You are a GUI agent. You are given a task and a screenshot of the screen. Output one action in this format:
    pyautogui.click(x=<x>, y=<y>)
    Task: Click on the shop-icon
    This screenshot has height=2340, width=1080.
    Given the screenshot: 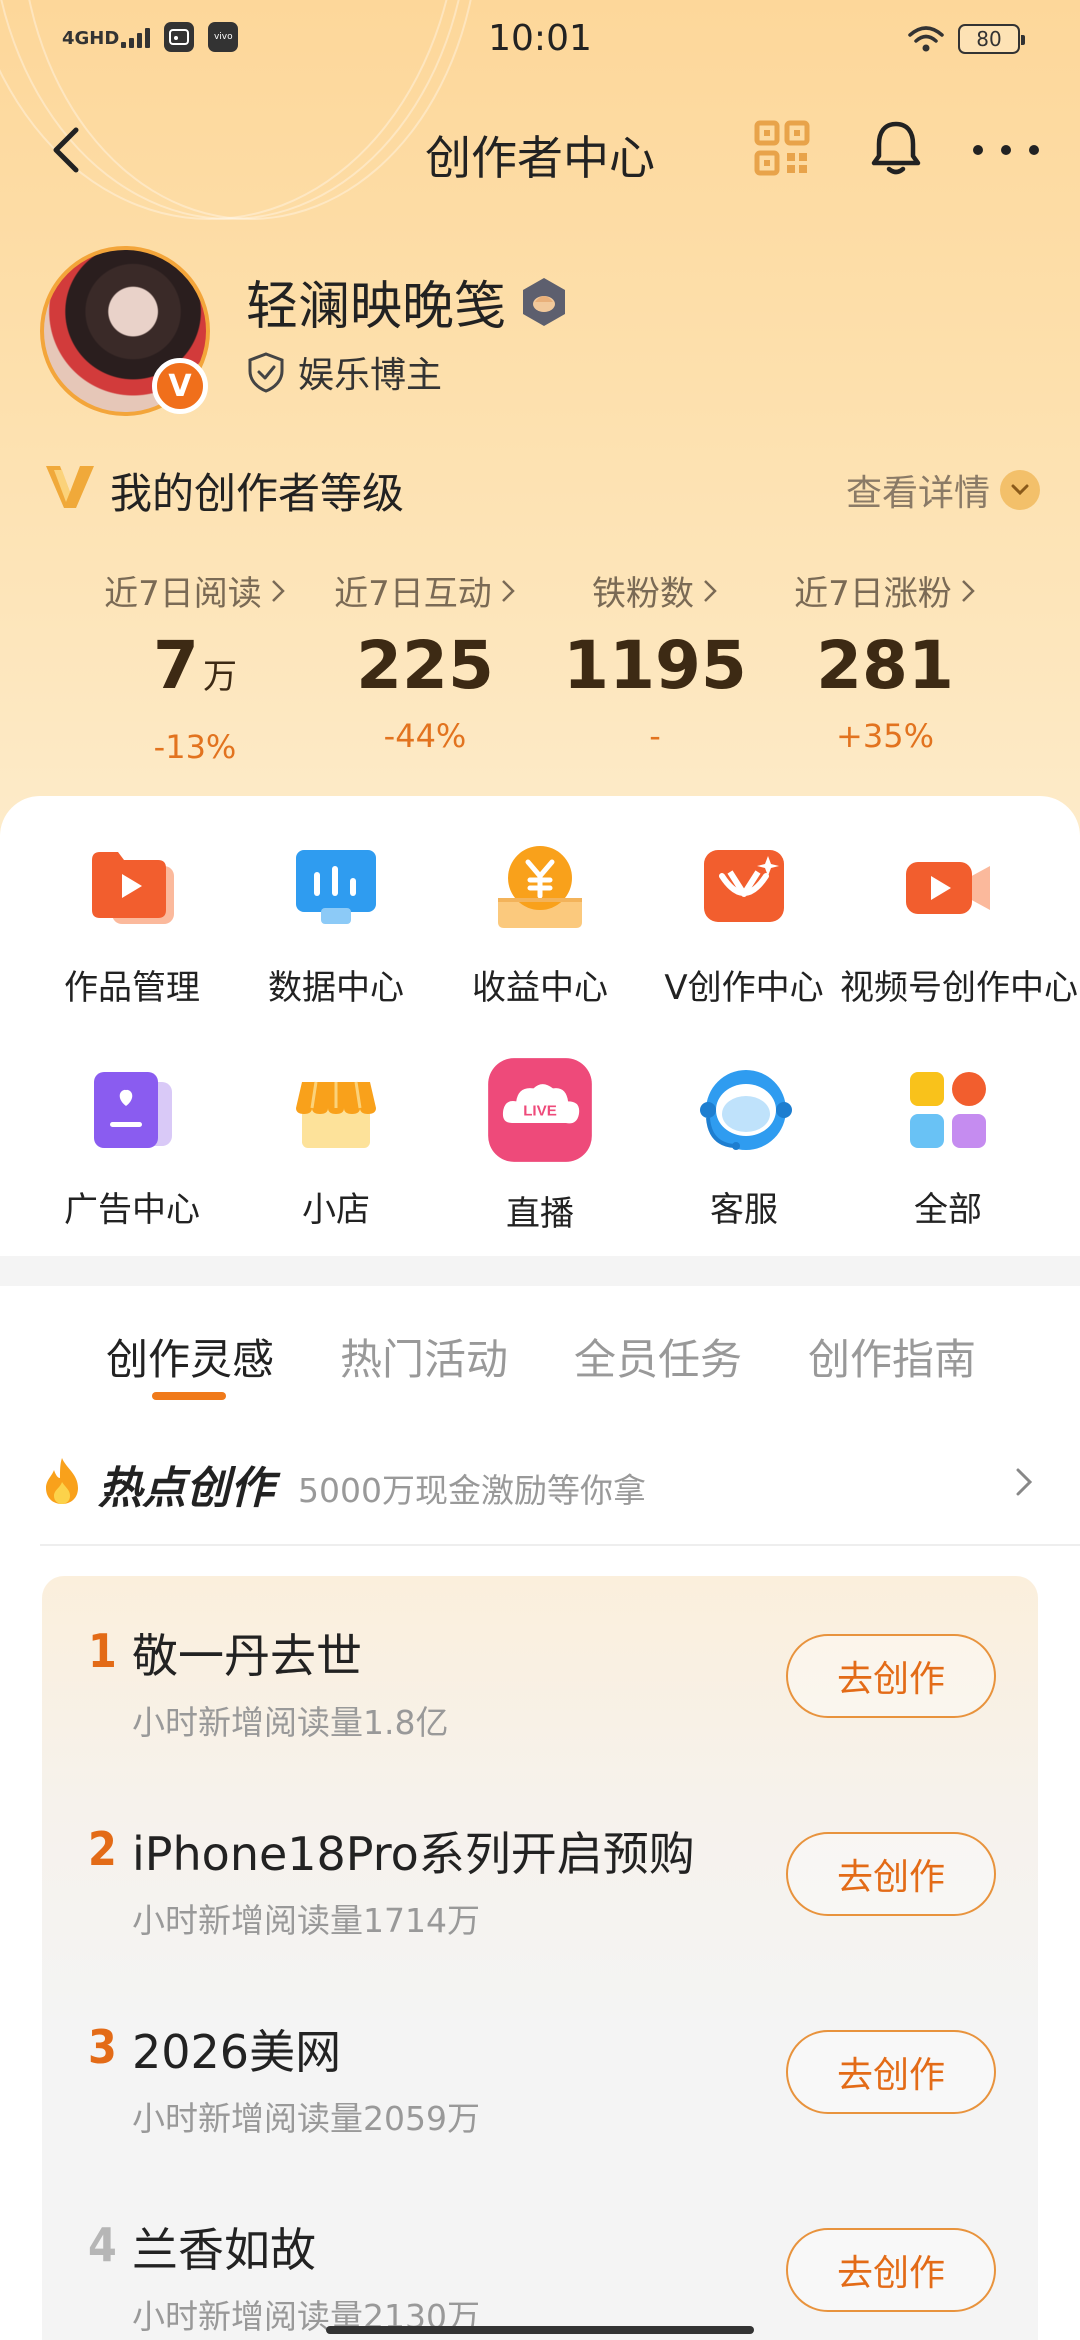 What is the action you would take?
    pyautogui.click(x=336, y=1114)
    